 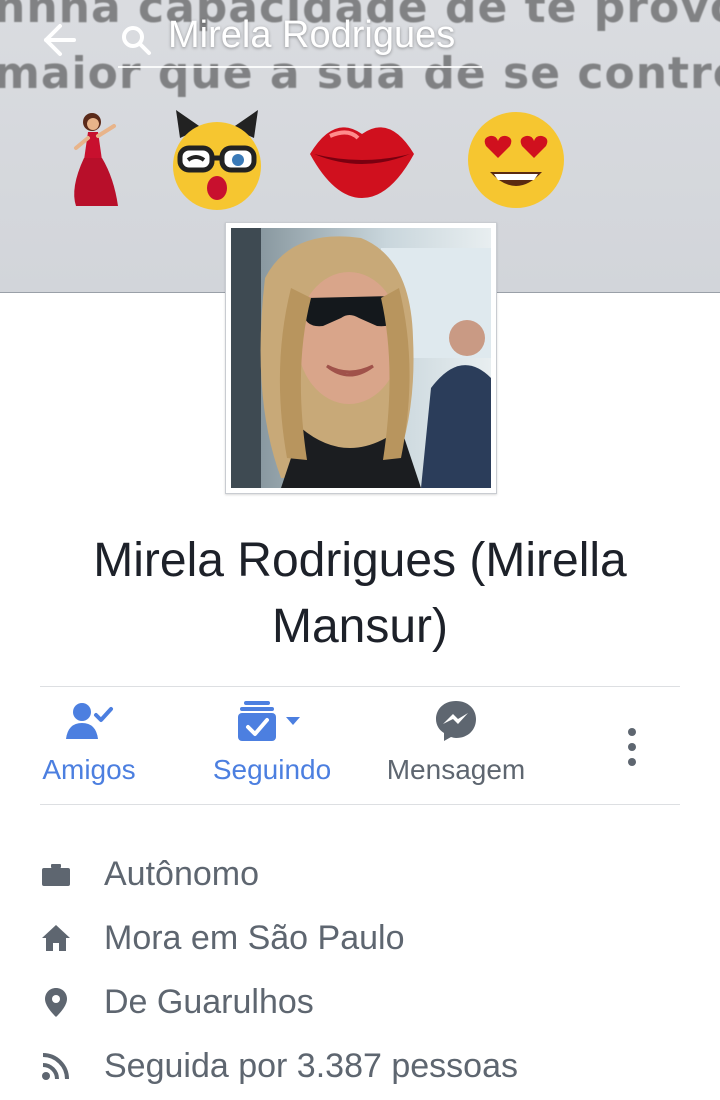 I want to click on profile-picture, so click(x=361, y=358).